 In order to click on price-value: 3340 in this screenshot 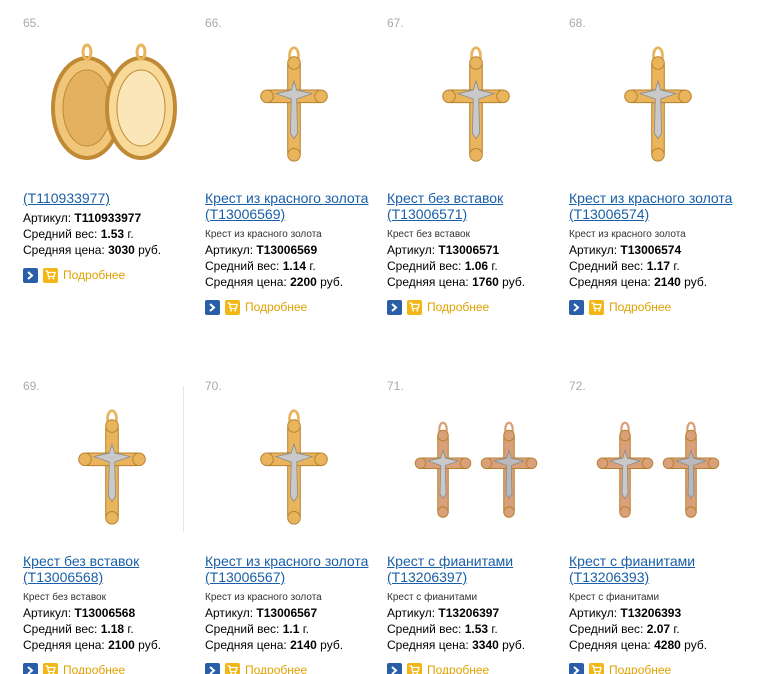, I will do `click(485, 645)`.